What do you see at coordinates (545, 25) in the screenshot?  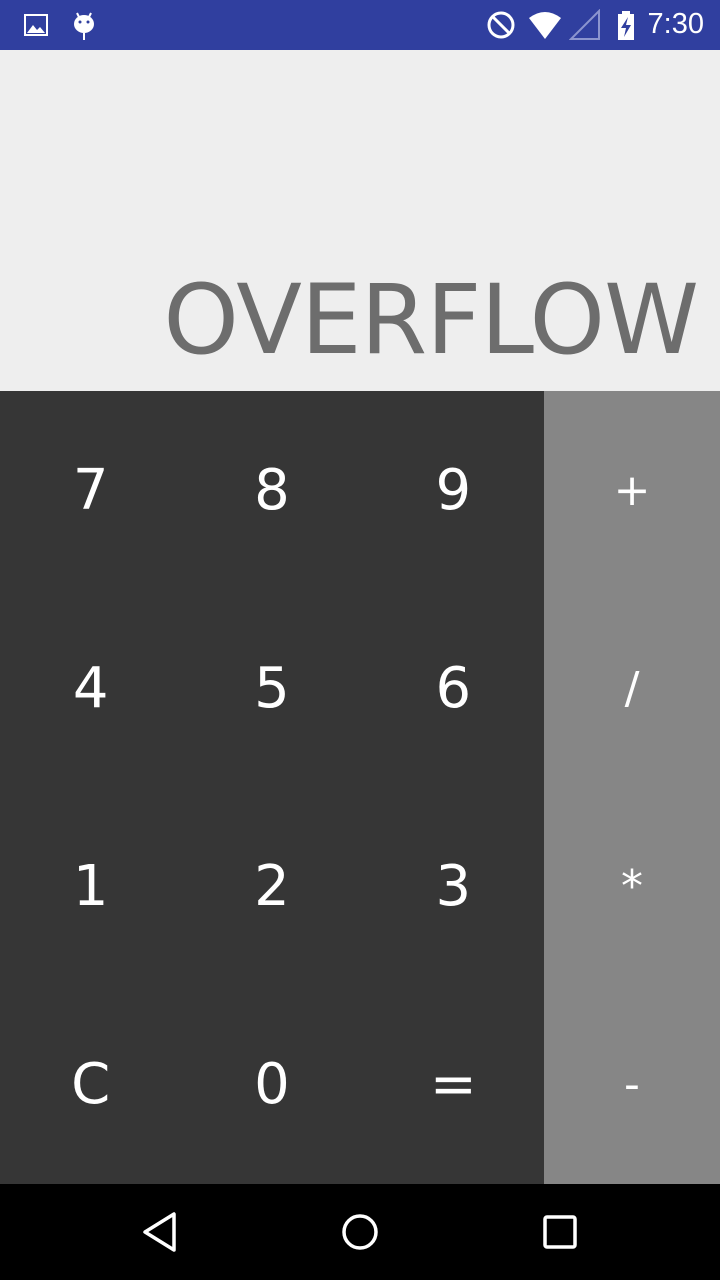 I see `wifi-icon` at bounding box center [545, 25].